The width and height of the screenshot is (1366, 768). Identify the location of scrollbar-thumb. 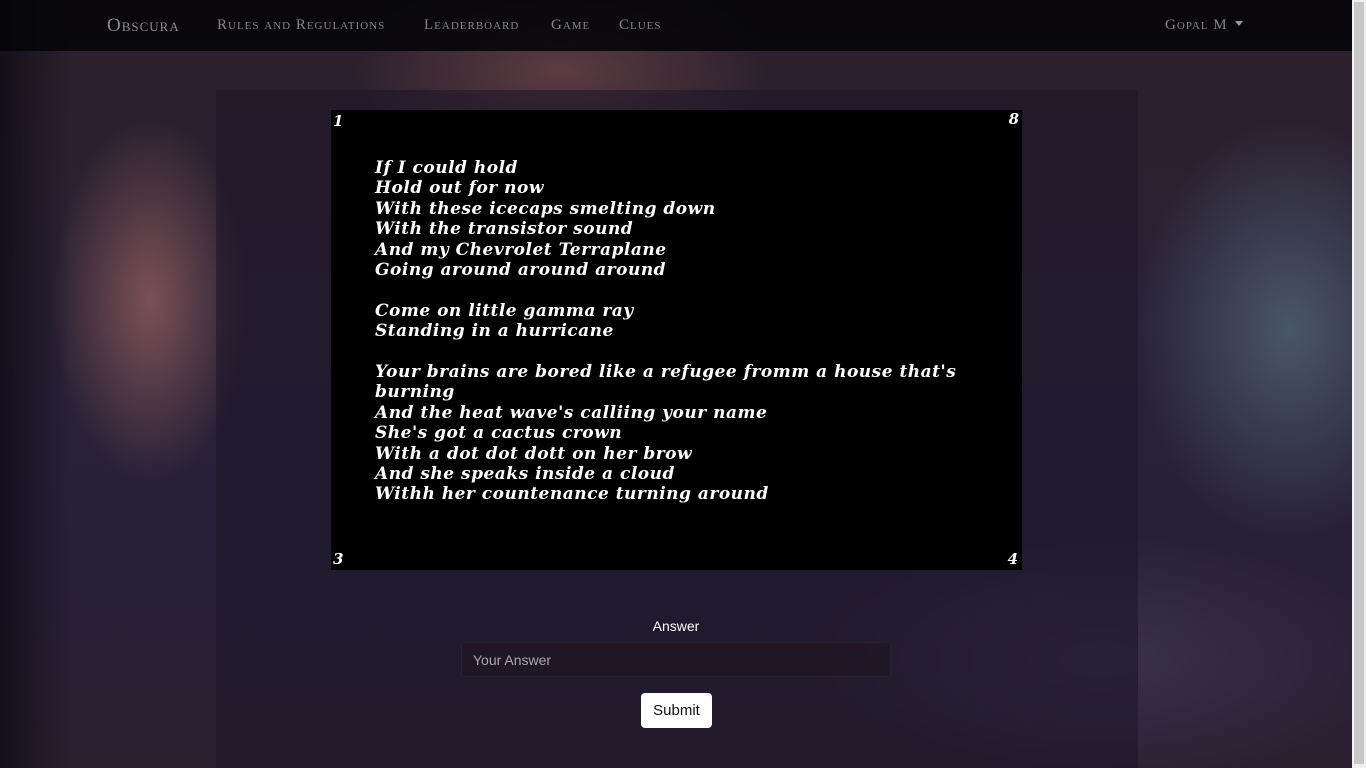
(1359, 383).